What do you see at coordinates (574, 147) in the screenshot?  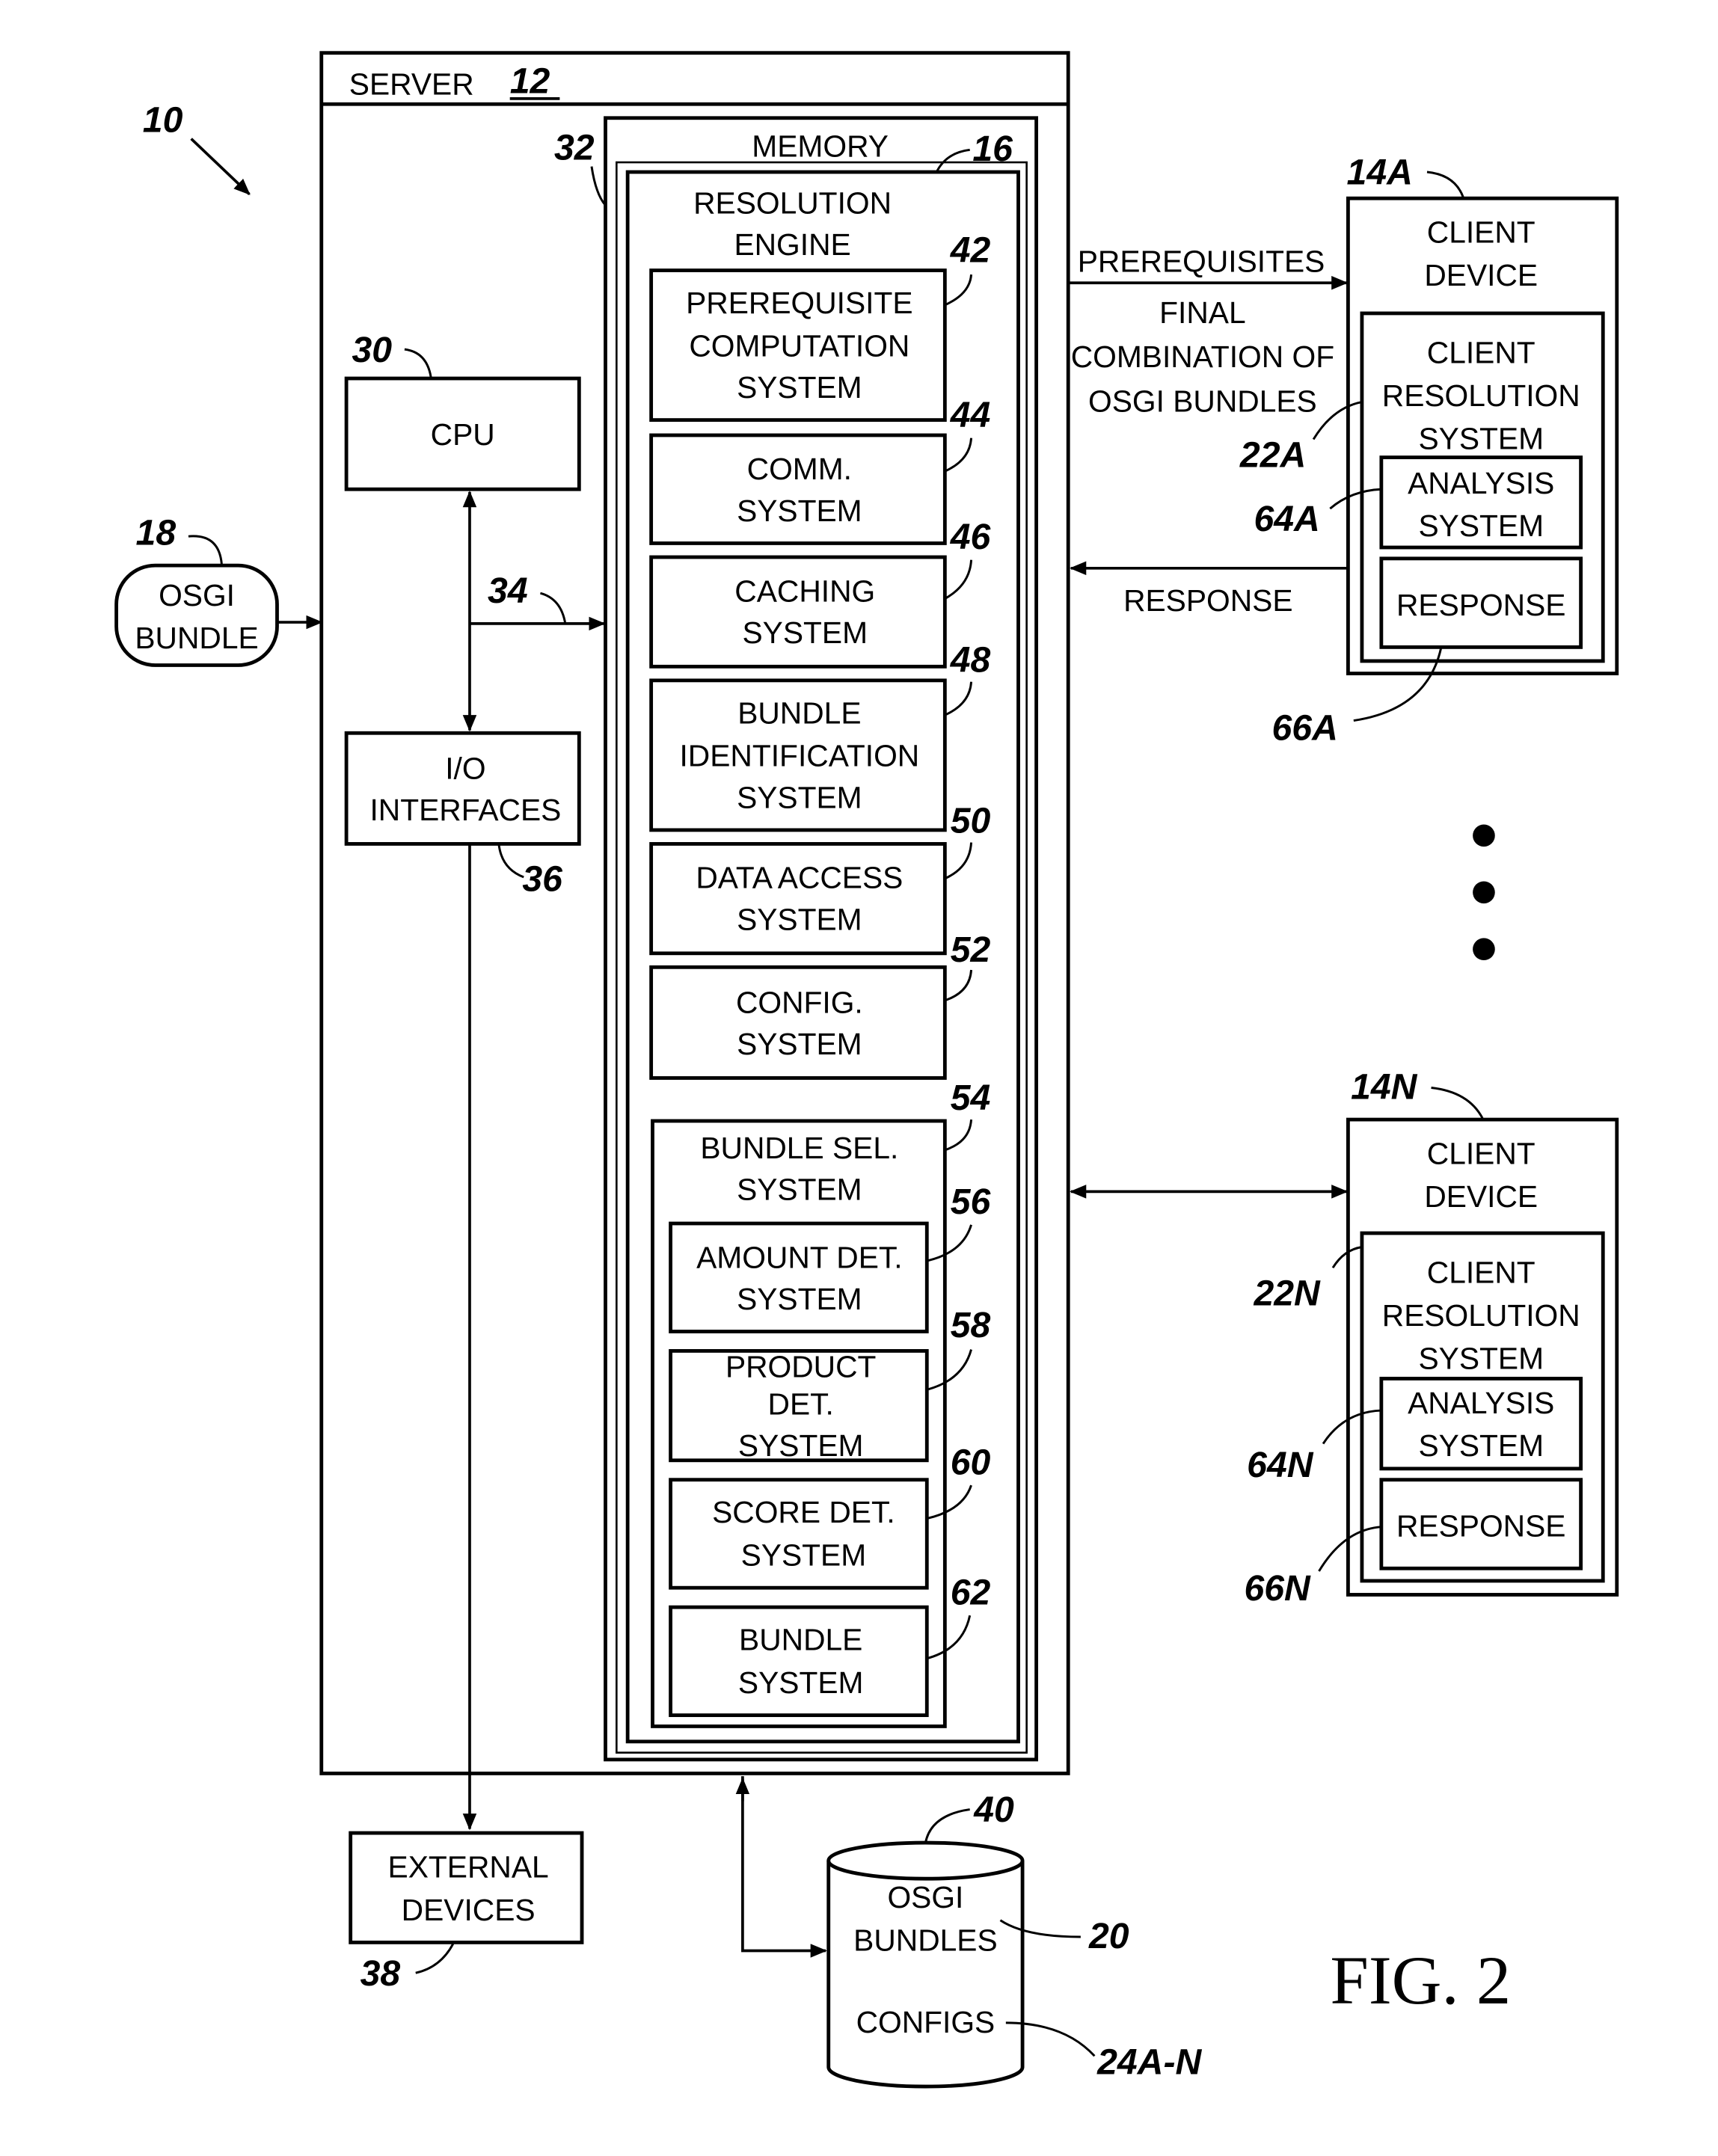 I see `memory-ref: 32` at bounding box center [574, 147].